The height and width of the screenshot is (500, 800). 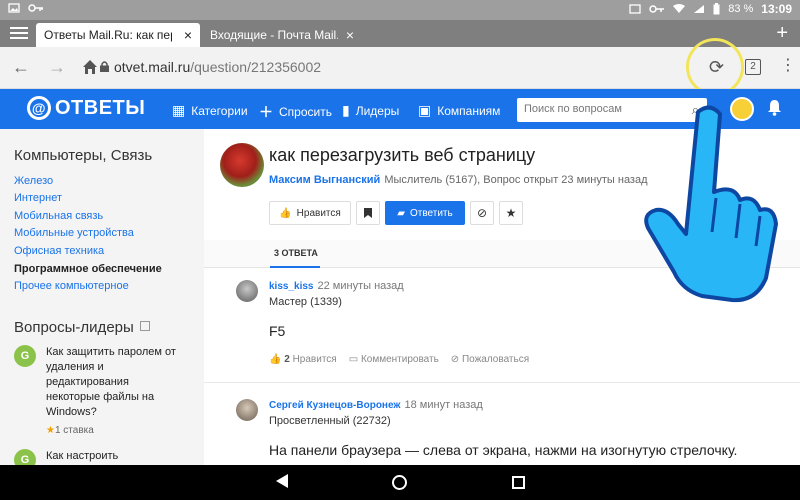 What do you see at coordinates (788, 66) in the screenshot?
I see `more-menu-icon: ⋮` at bounding box center [788, 66].